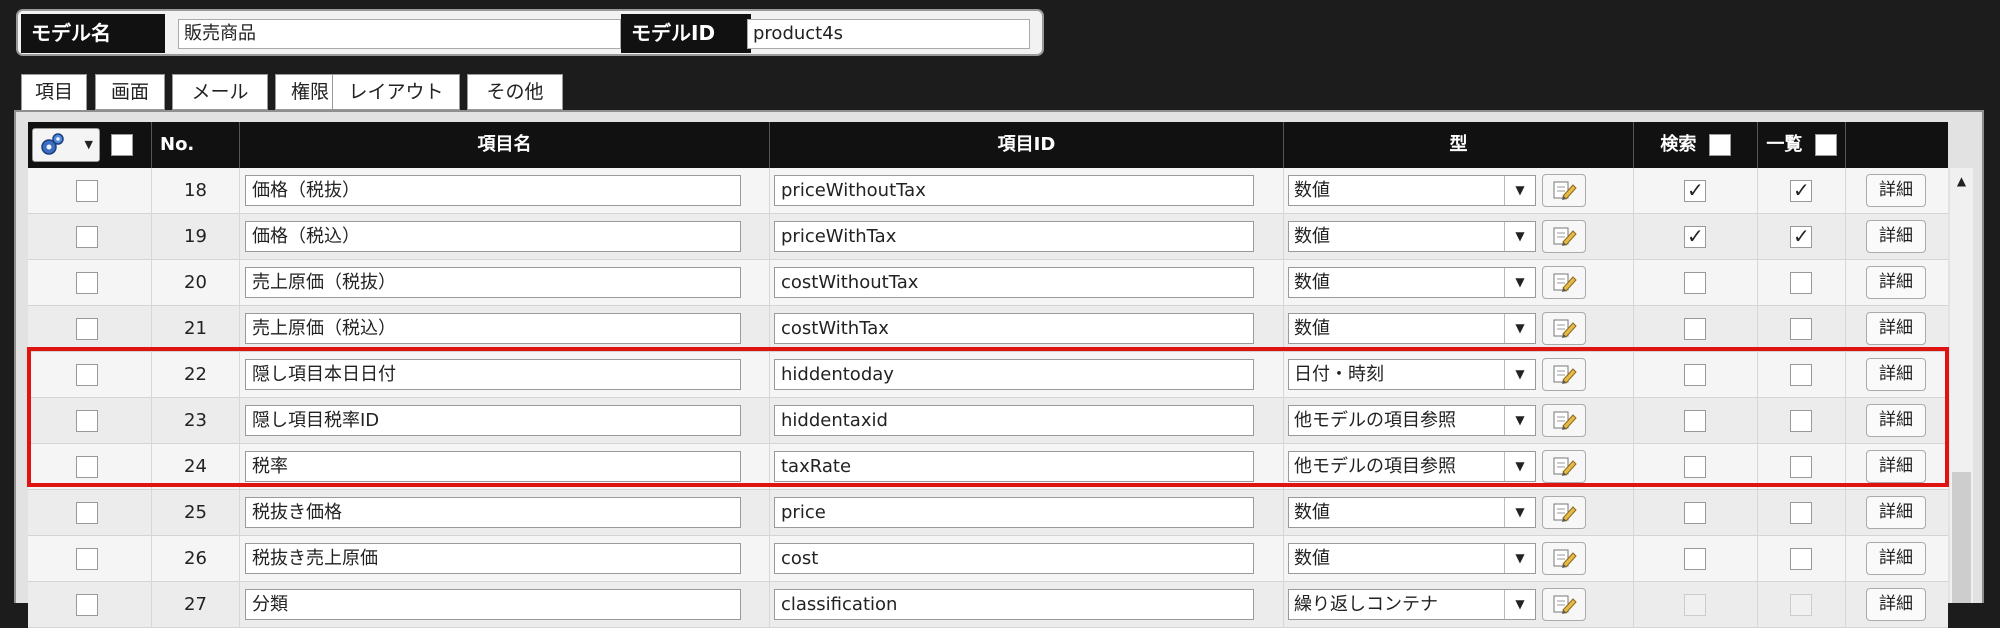 The width and height of the screenshot is (2000, 628). I want to click on item-name-input: 分類, so click(493, 604).